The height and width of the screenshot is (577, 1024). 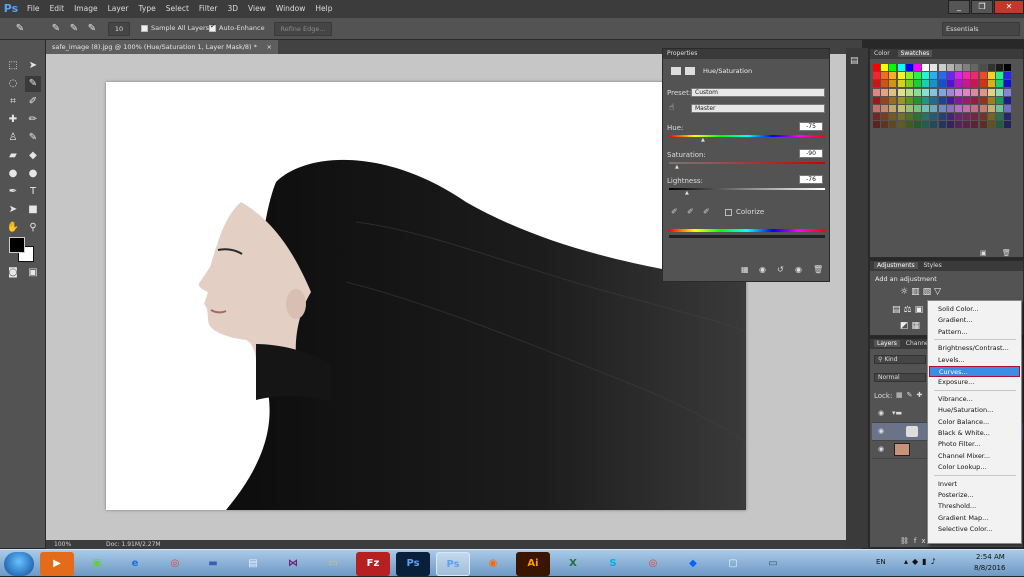 What do you see at coordinates (703, 140) in the screenshot?
I see `hue-slider-thumb: ▲` at bounding box center [703, 140].